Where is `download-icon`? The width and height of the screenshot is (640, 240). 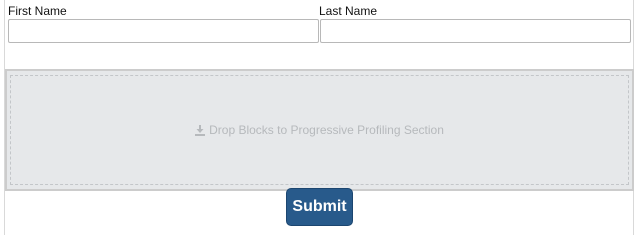 download-icon is located at coordinates (200, 130).